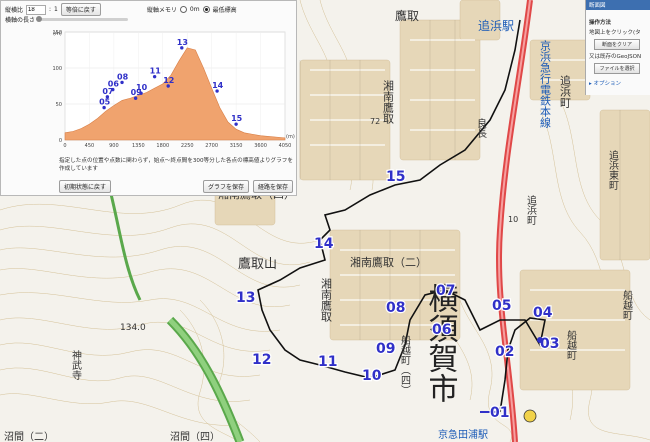 The width and height of the screenshot is (650, 442). What do you see at coordinates (76, 364) in the screenshot?
I see `label-buko: 神武寺` at bounding box center [76, 364].